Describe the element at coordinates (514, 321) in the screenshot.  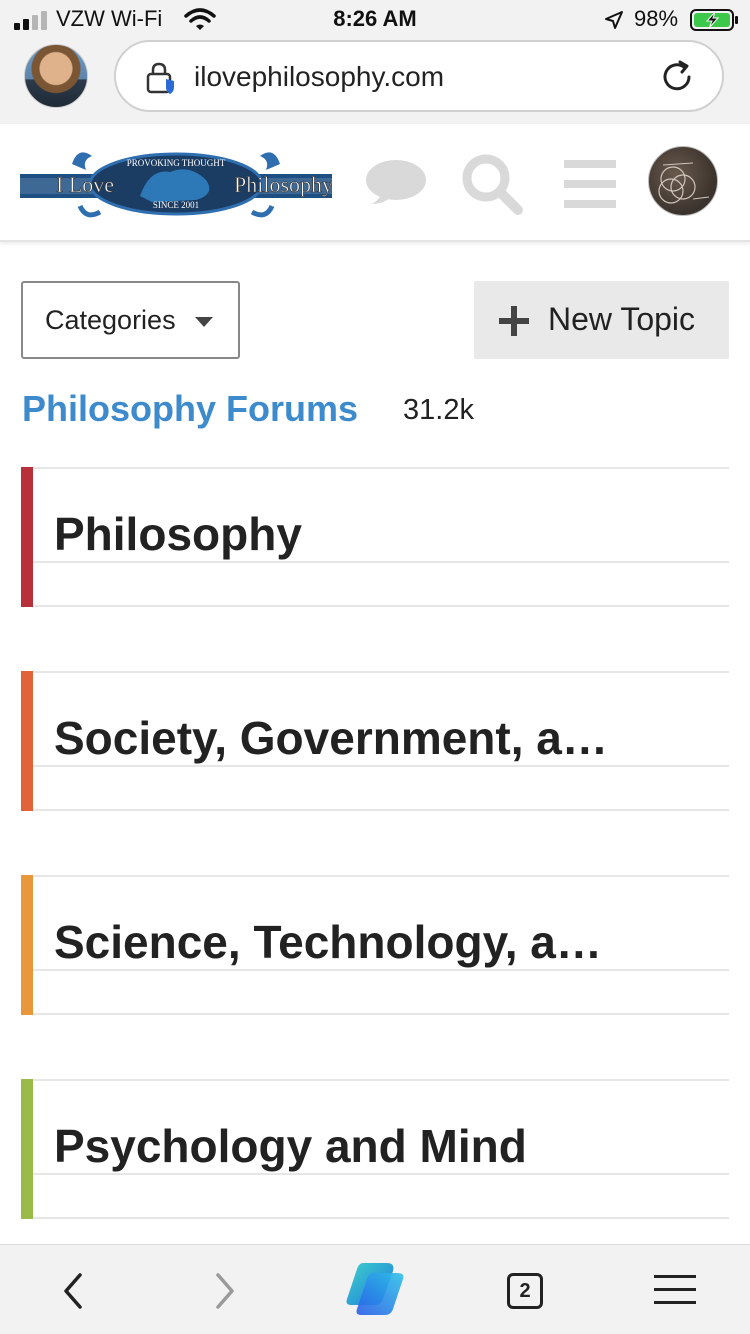
I see `plus-icon` at that location.